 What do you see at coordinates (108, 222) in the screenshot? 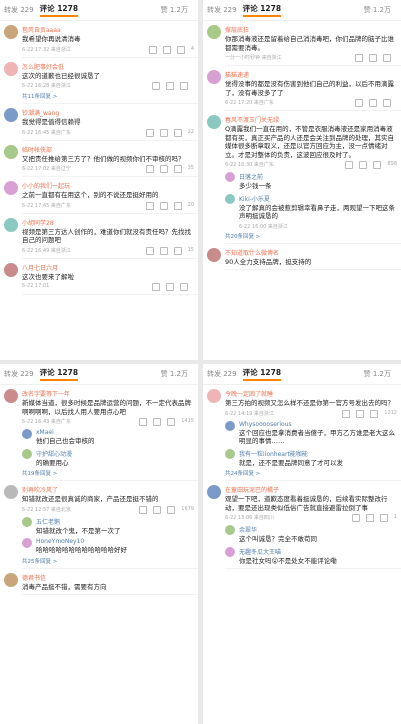
I see `comment-author: 小胡同学28` at bounding box center [108, 222].